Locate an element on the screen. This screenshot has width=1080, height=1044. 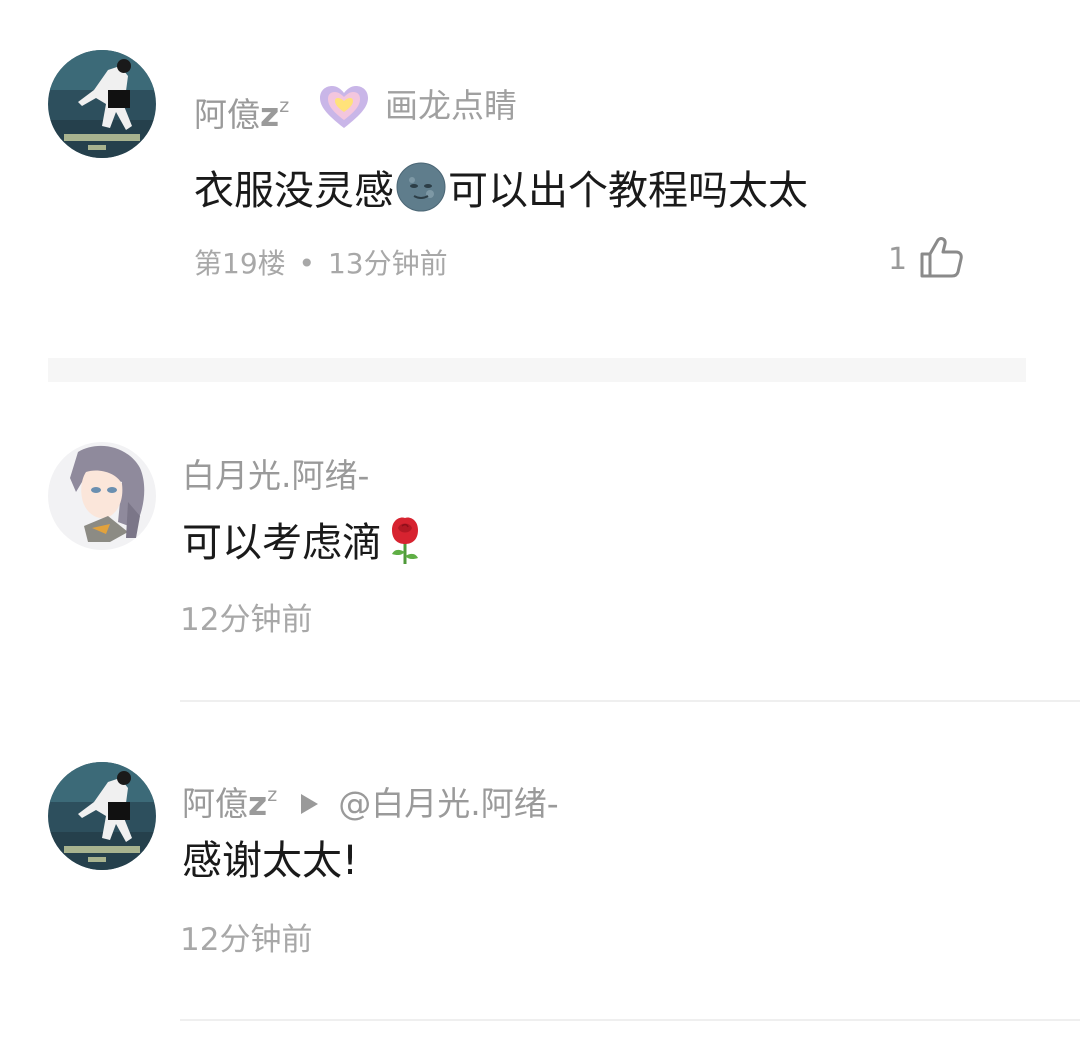
comment-username: 阿億zz is located at coordinates (241, 110).